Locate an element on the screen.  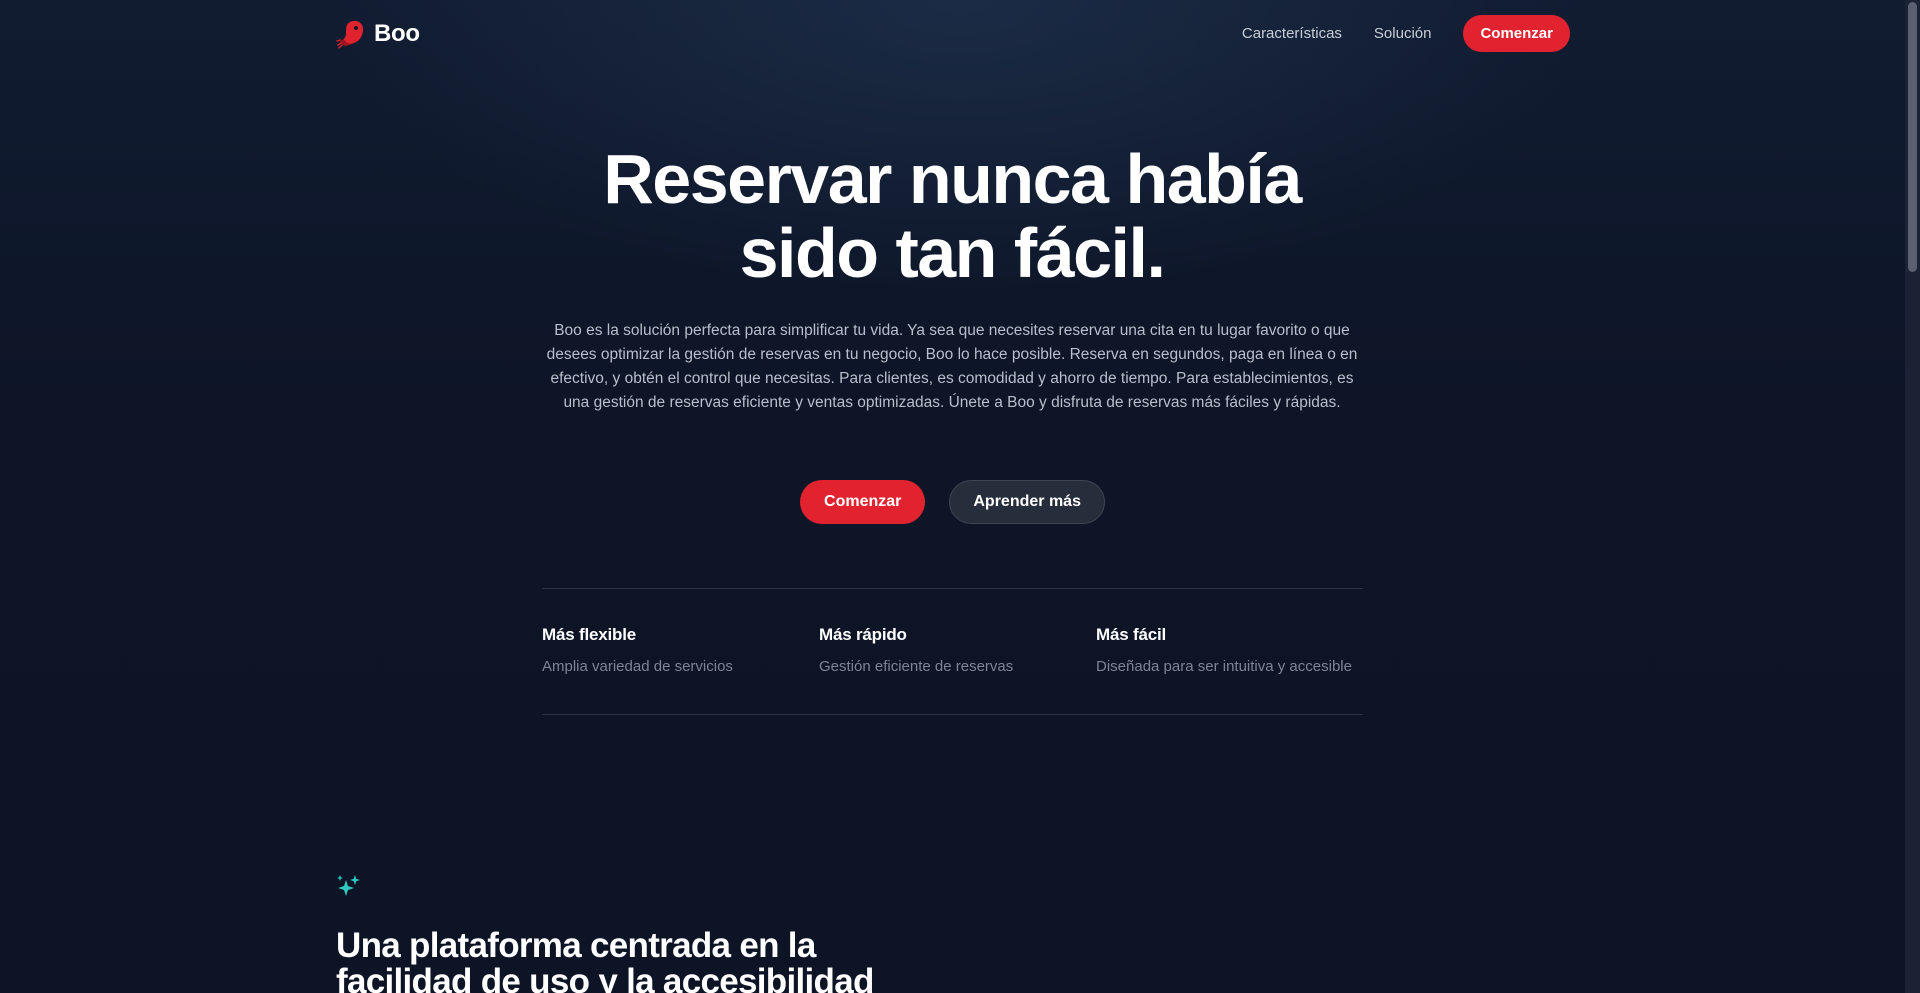
nav-start-button: Comenzar is located at coordinates (1516, 33).